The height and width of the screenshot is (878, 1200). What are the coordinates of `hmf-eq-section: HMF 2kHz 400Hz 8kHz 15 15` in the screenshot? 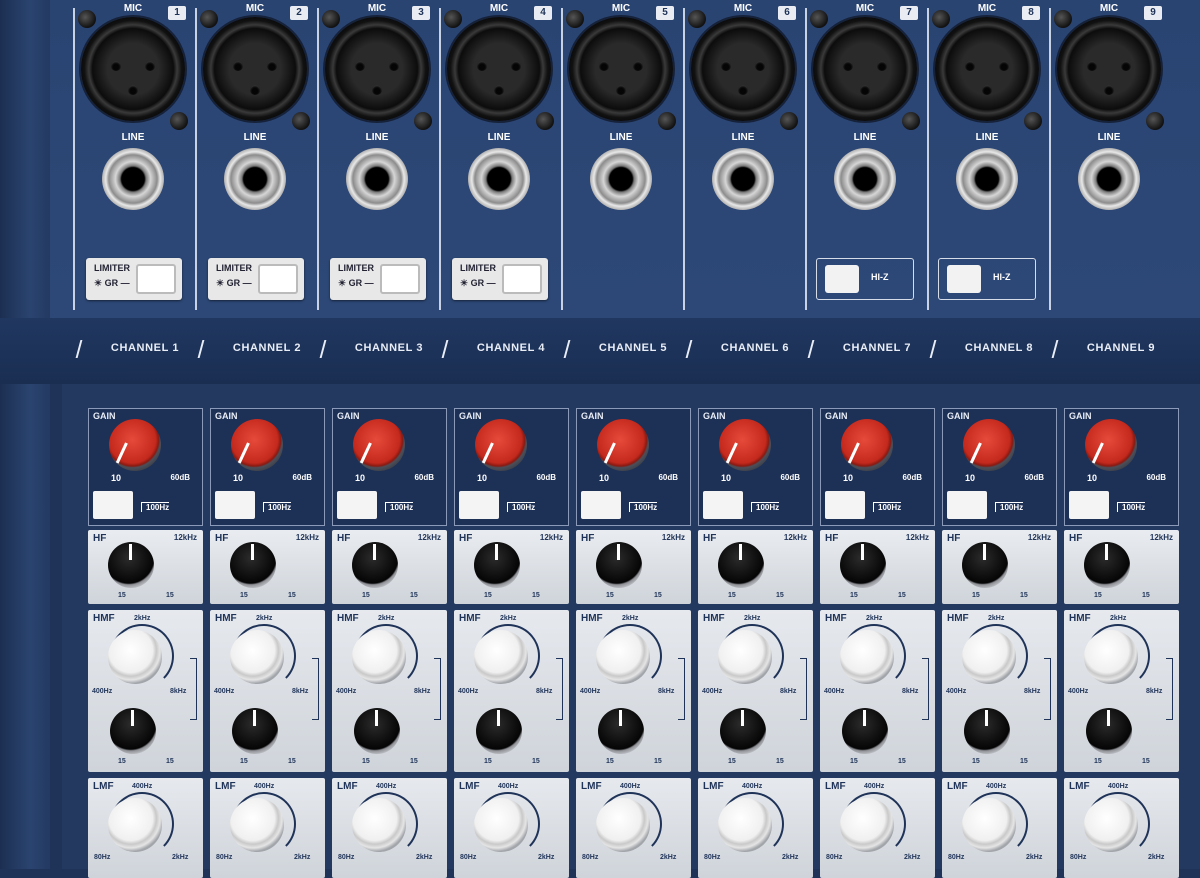 It's located at (633, 691).